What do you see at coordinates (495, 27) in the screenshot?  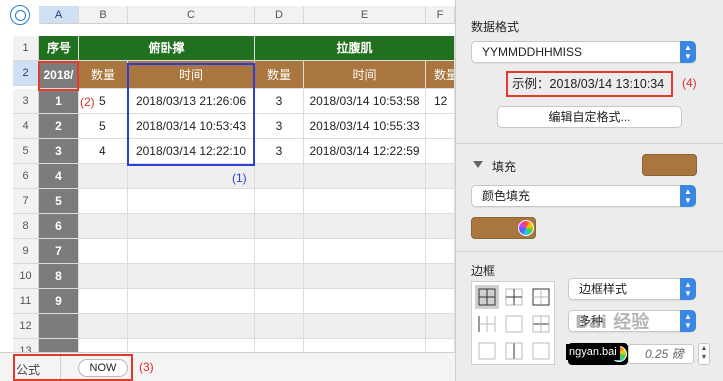 I see `data-format-title: 数据格式` at bounding box center [495, 27].